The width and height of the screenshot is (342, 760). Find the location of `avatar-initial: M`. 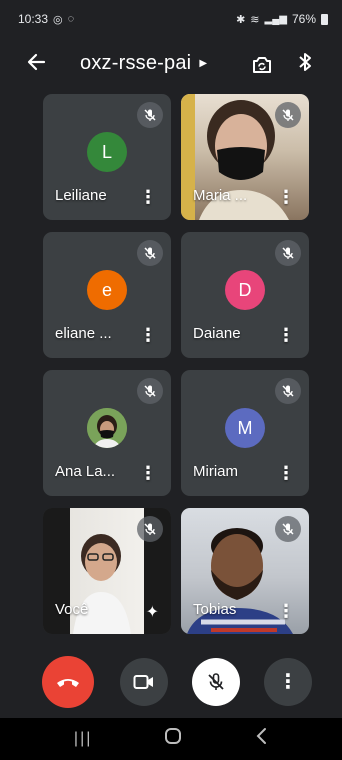

avatar-initial: M is located at coordinates (245, 427).